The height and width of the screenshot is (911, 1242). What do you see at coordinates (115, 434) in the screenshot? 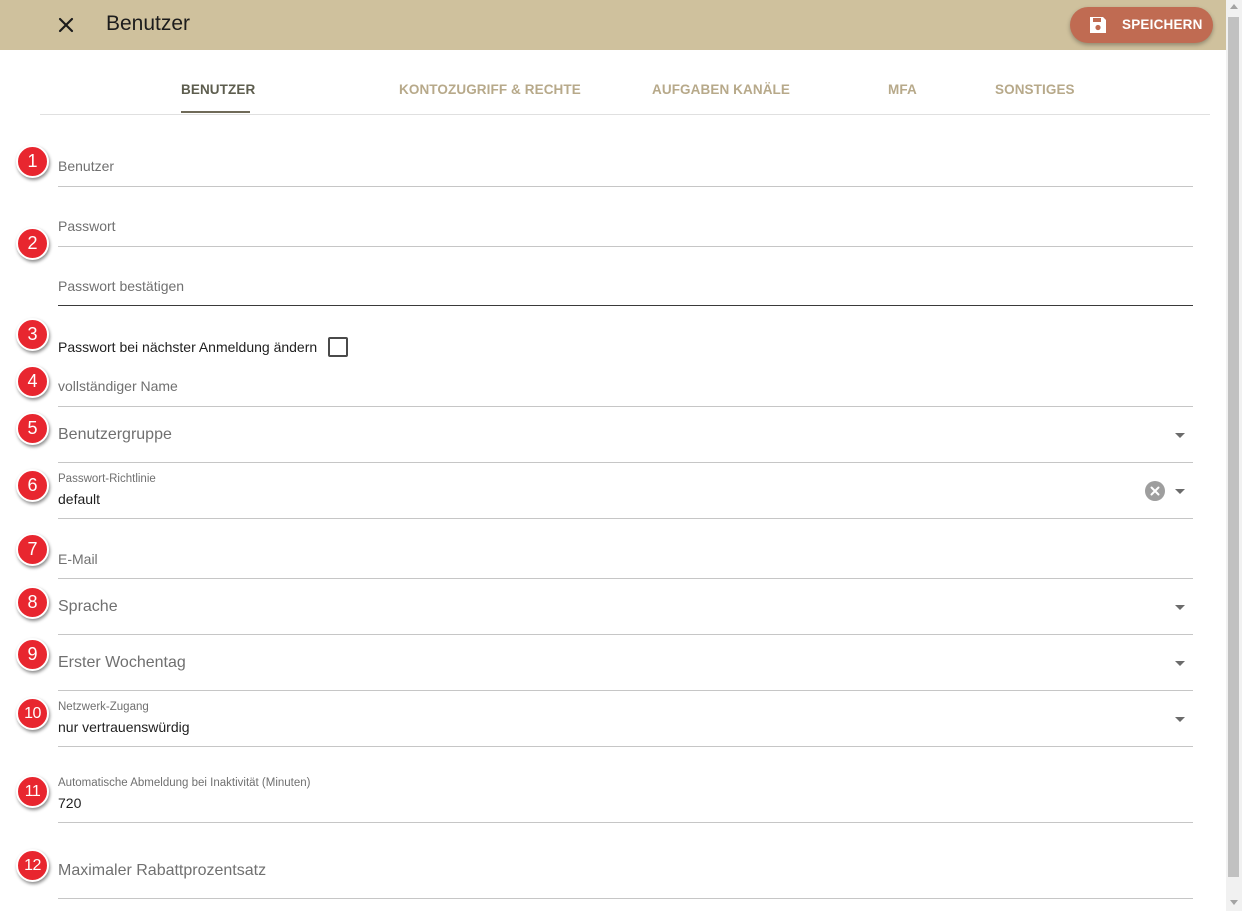
I see `user-group-placeholder: Benutzergruppe` at bounding box center [115, 434].